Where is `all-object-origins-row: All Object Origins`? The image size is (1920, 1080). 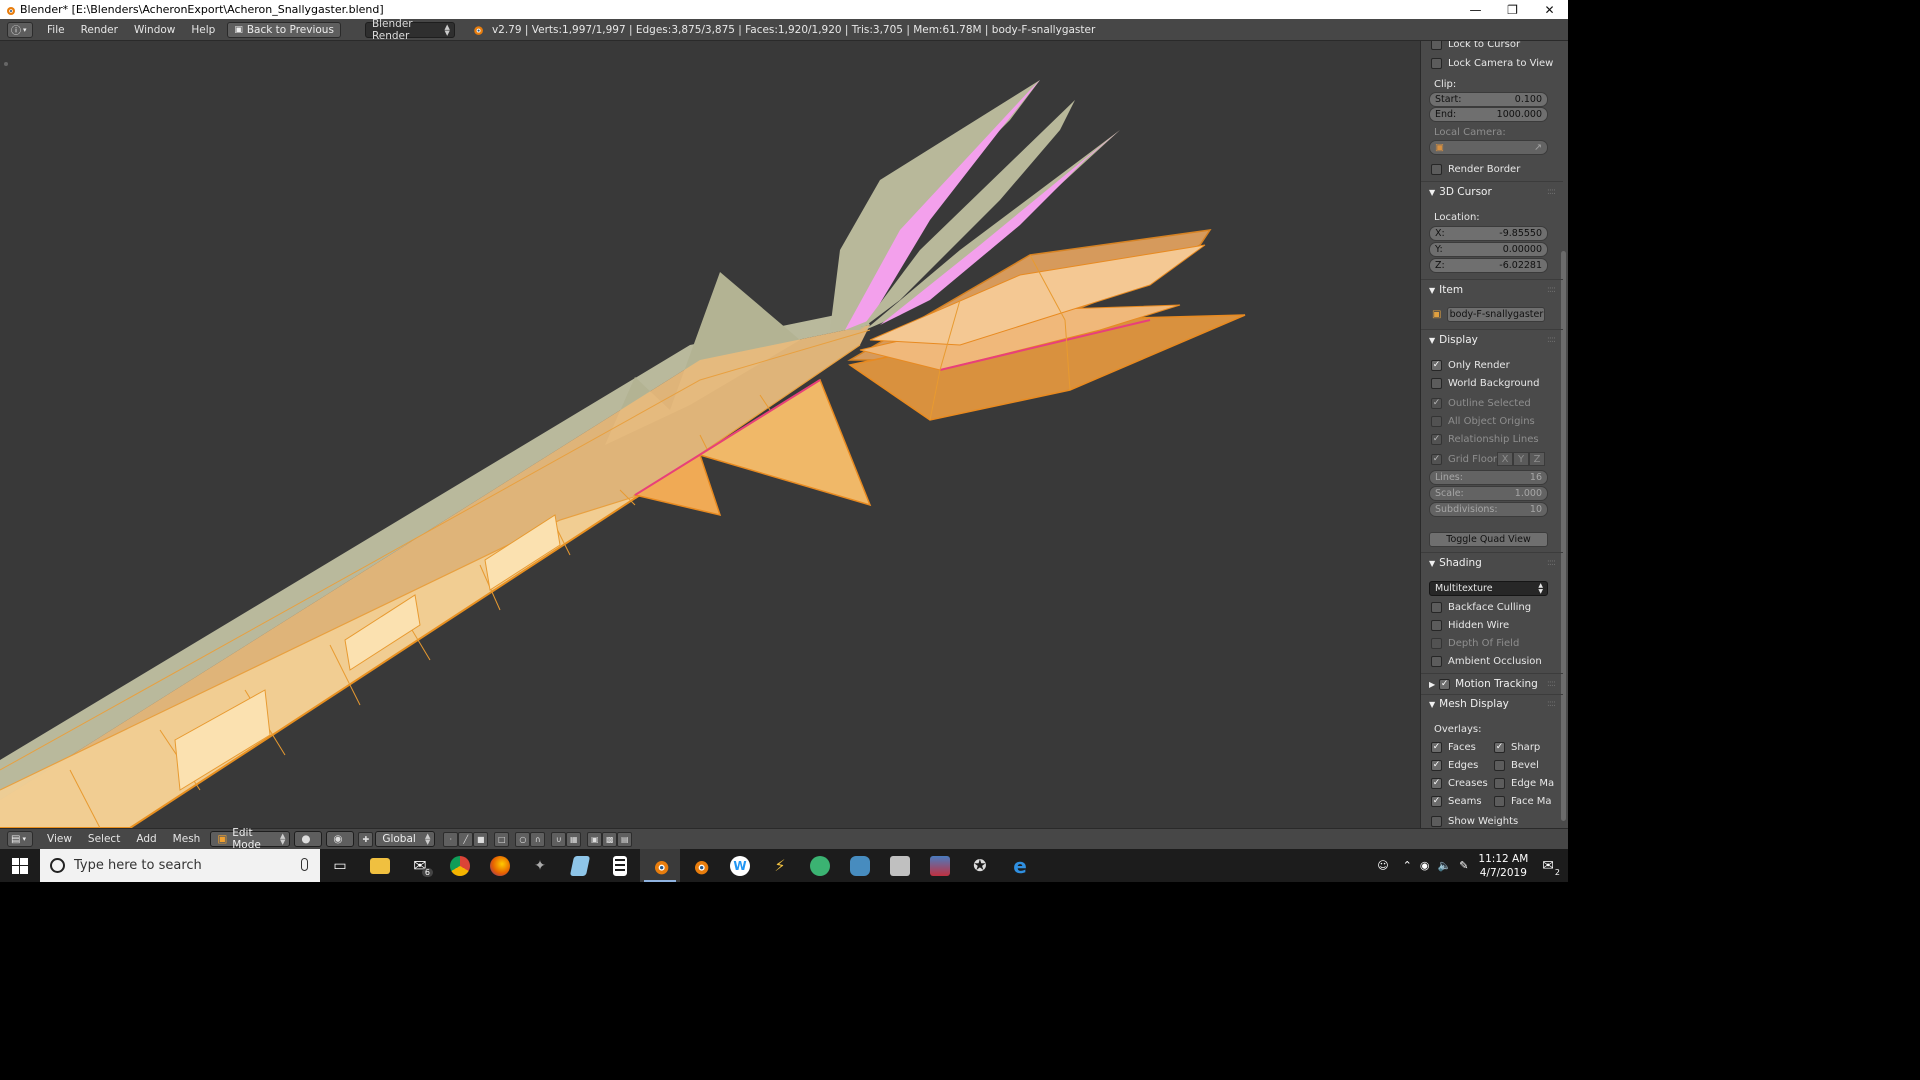 all-object-origins-row: All Object Origins is located at coordinates (1491, 421).